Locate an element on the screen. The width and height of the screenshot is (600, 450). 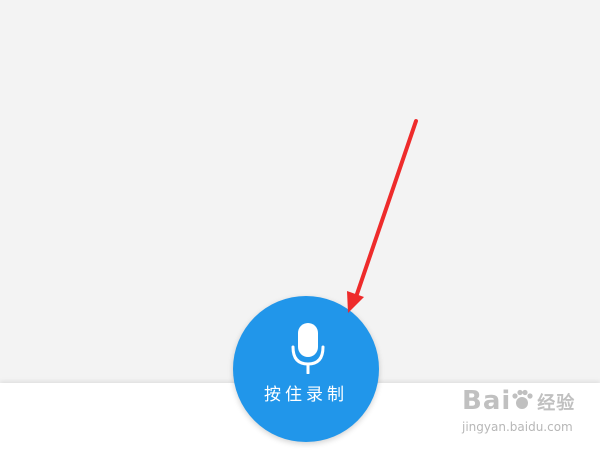
paw-icon is located at coordinates (522, 399).